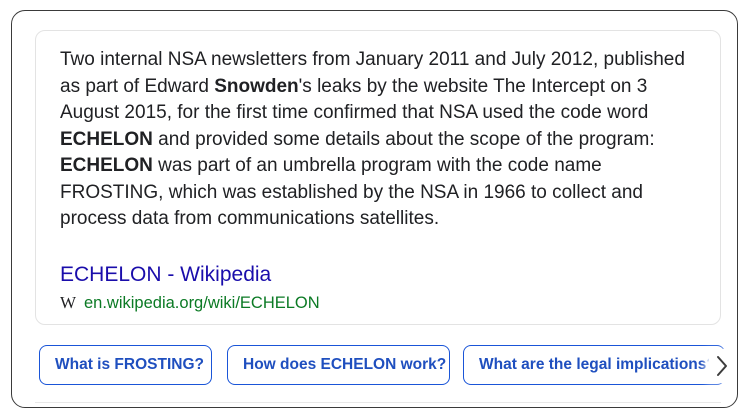 The image size is (749, 415). I want to click on suggestion-chip-legal-implications: What are the legal implications?, so click(594, 365).